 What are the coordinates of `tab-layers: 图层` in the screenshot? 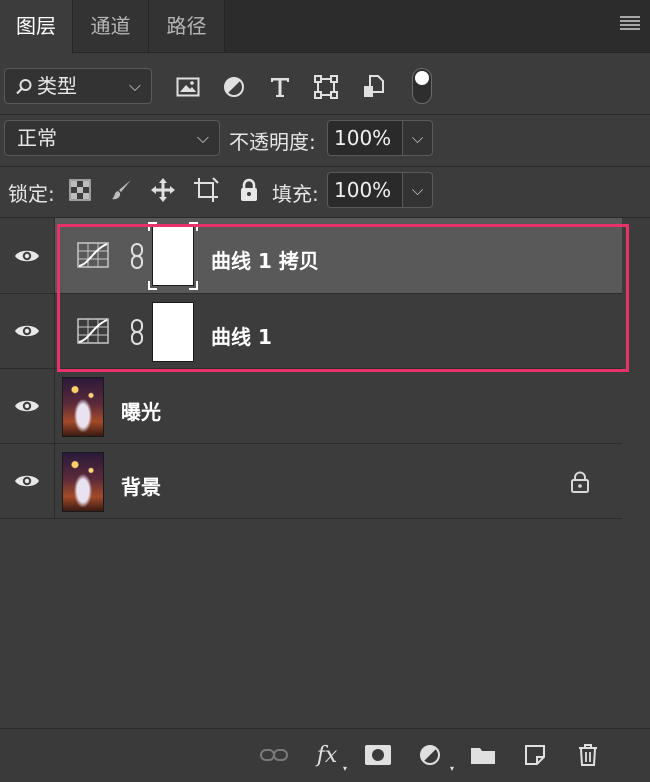 It's located at (36, 26).